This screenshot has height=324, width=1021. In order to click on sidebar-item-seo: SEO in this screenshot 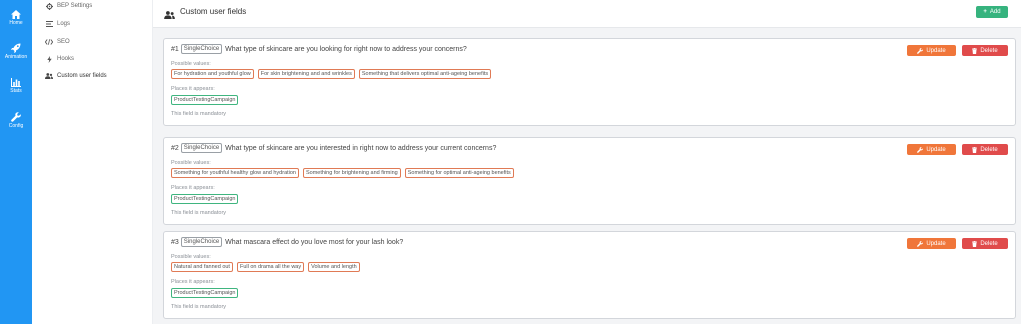, I will do `click(57, 42)`.